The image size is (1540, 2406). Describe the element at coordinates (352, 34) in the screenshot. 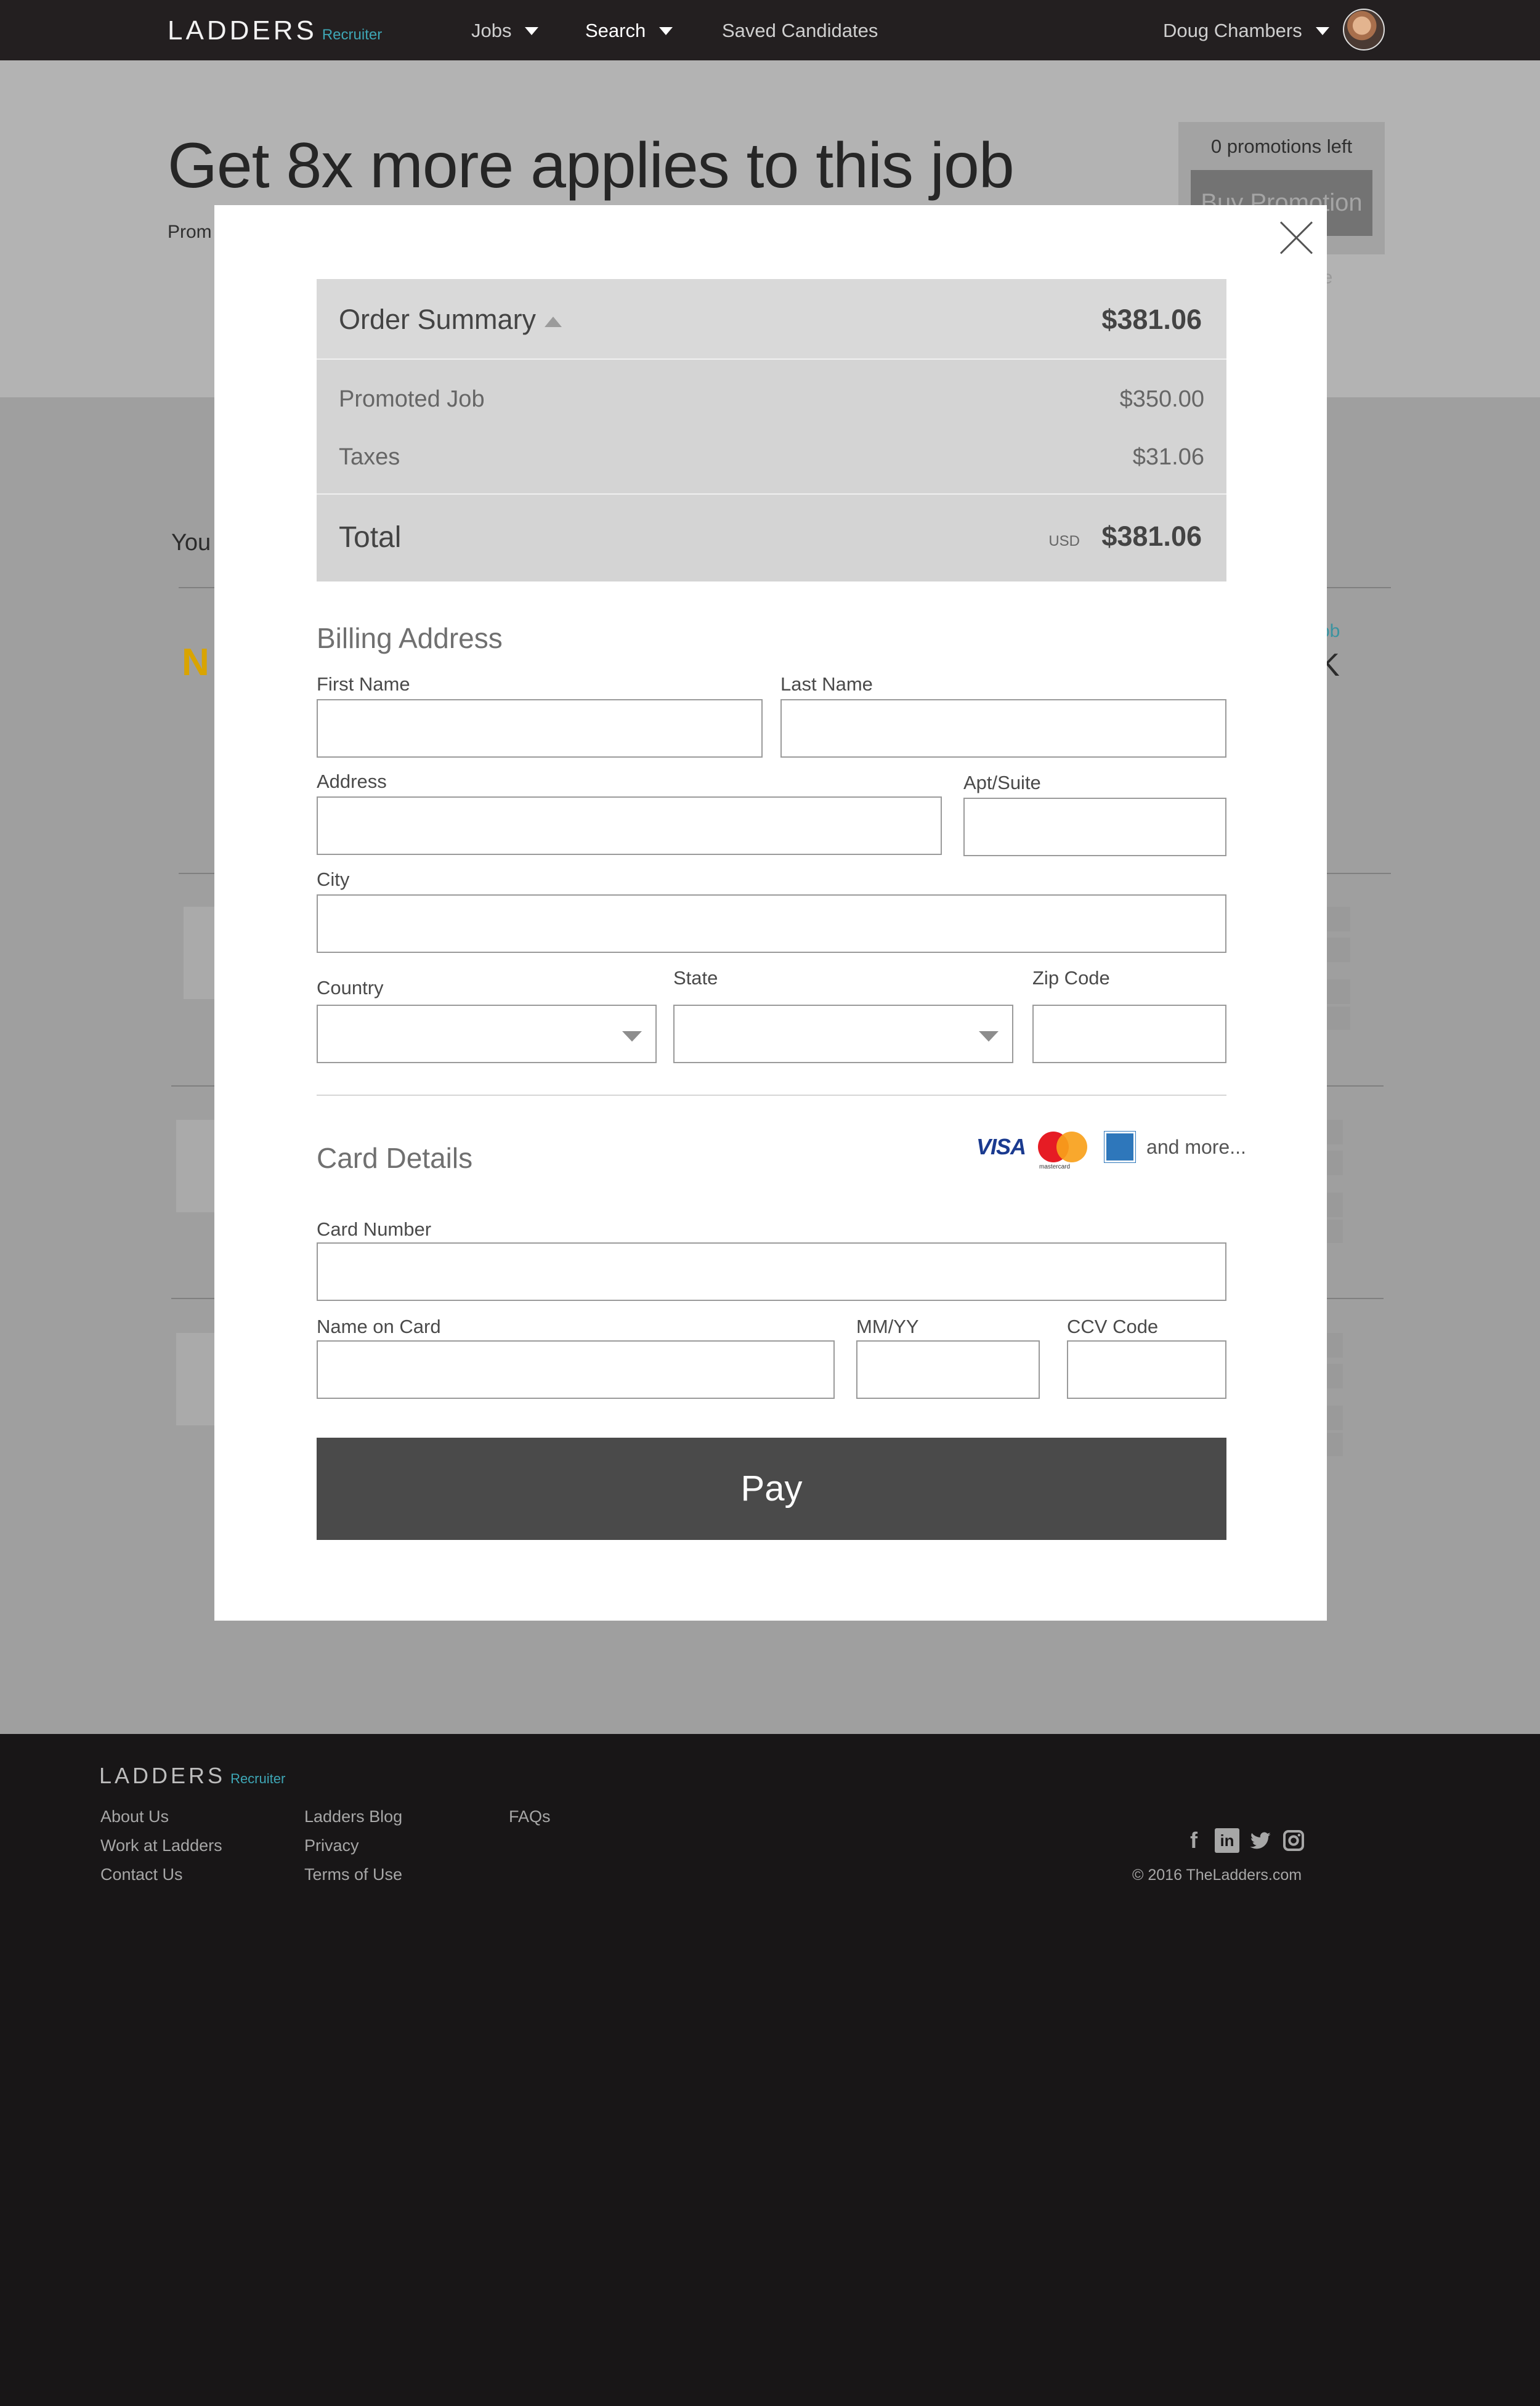

I see `logo-sub: Recruiter` at that location.